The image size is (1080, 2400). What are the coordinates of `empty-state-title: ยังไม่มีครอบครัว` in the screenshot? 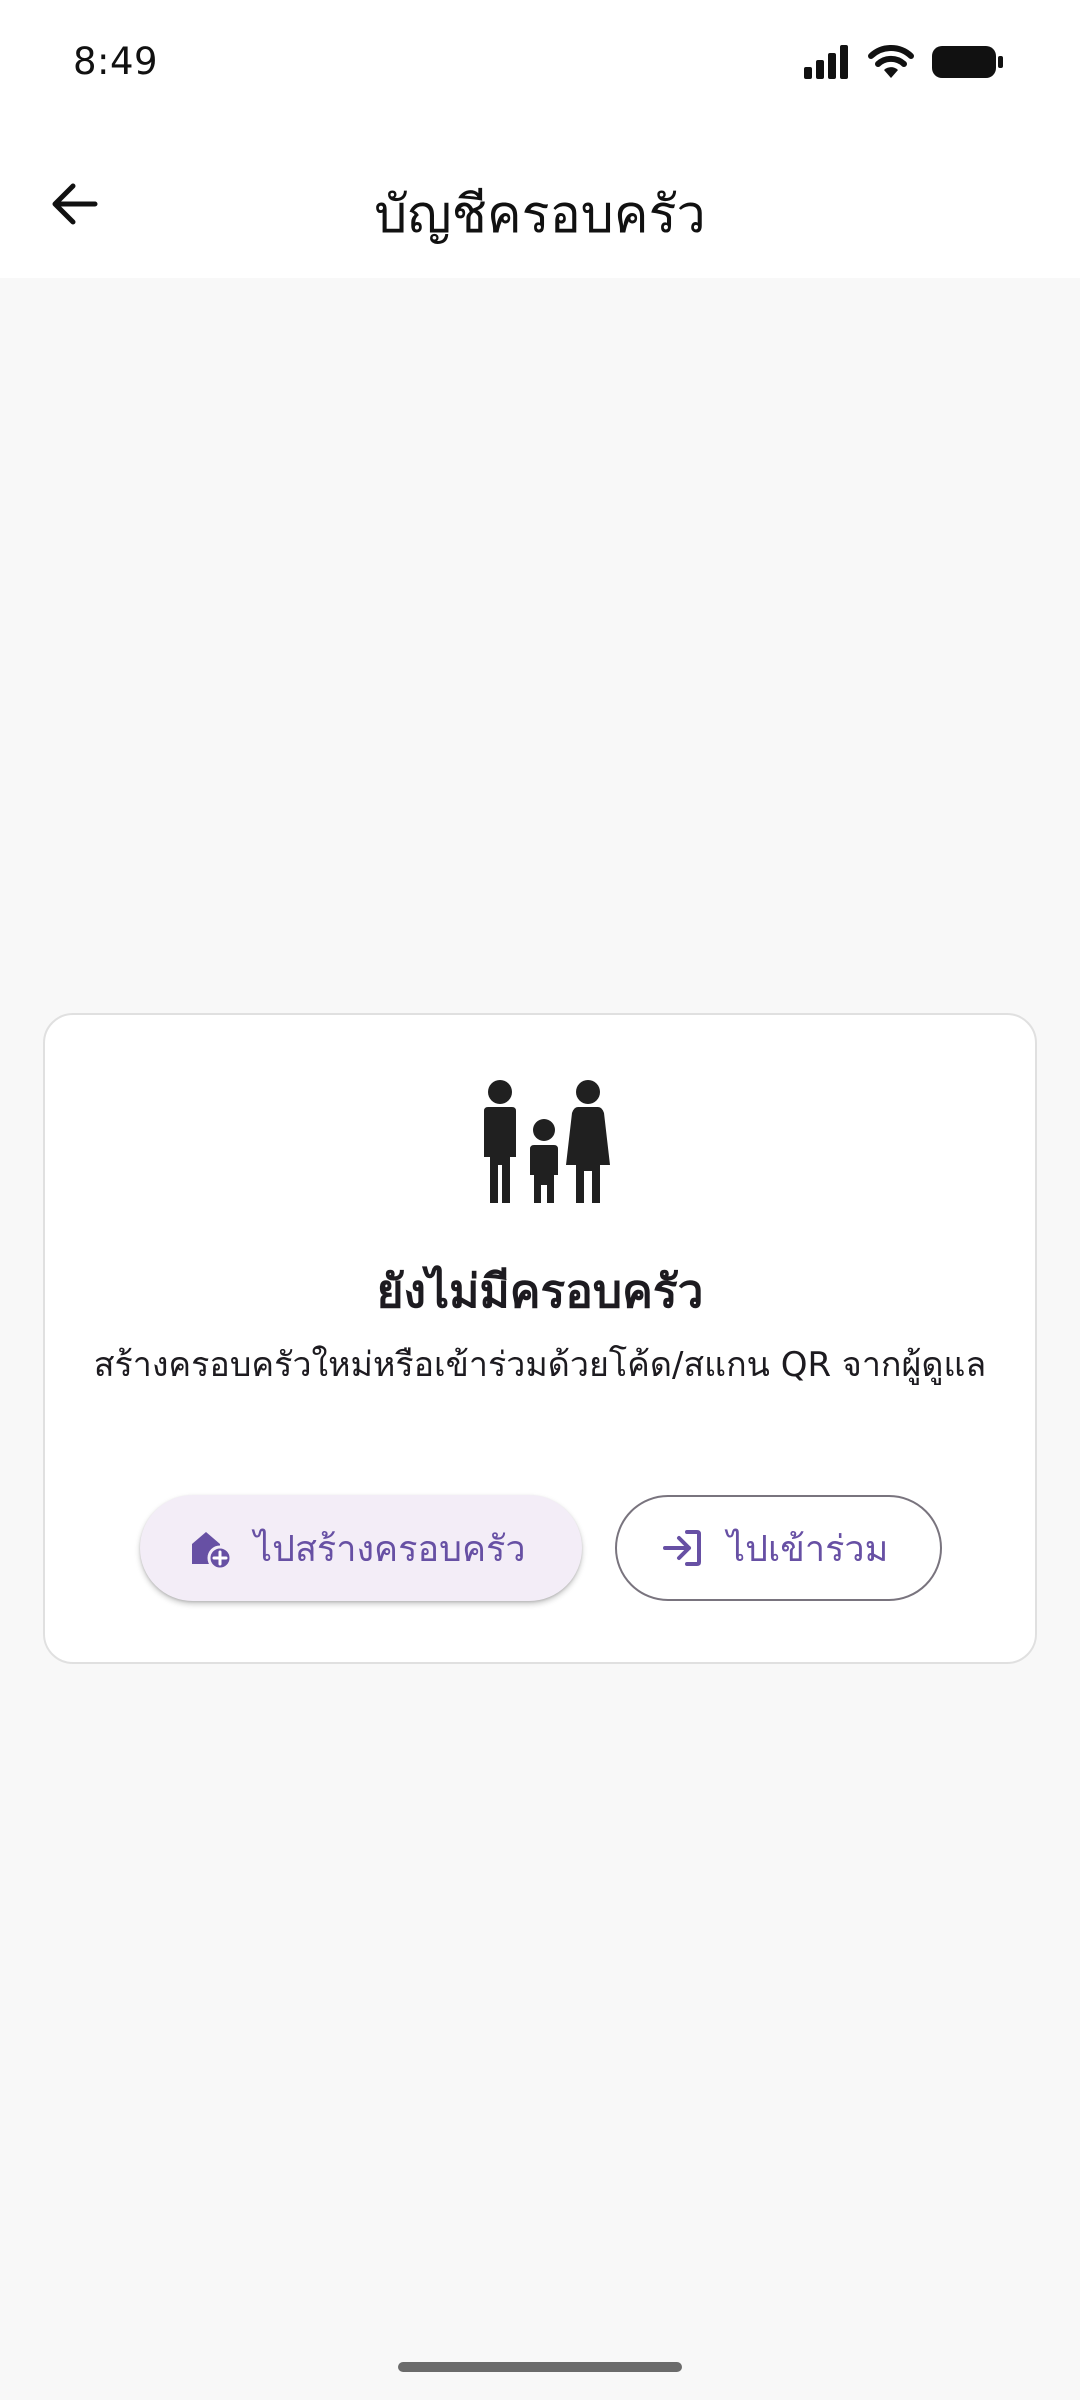 It's located at (540, 1291).